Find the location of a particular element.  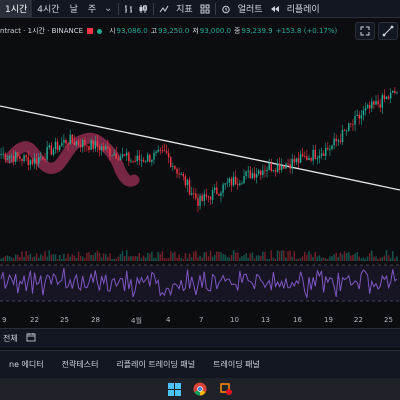

line-tool-icon is located at coordinates (388, 31).